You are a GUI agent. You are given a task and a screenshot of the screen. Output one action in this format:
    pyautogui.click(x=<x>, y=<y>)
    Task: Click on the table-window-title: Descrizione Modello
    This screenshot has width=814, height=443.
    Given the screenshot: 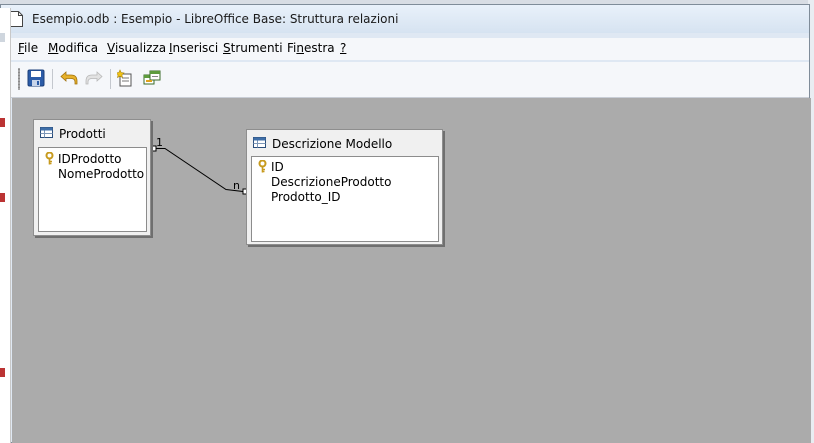 What is the action you would take?
    pyautogui.click(x=322, y=144)
    